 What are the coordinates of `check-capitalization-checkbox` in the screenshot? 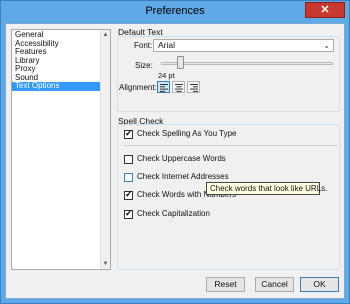 It's located at (128, 213).